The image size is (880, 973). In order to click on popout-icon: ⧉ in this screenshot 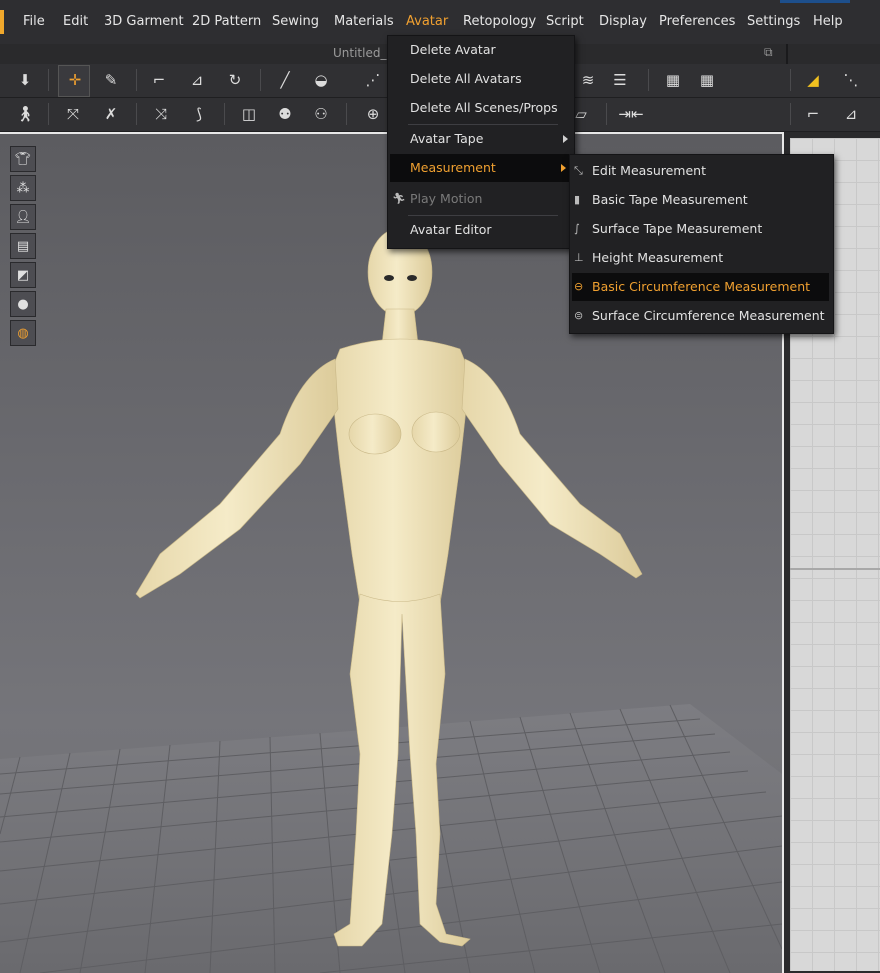, I will do `click(768, 52)`.